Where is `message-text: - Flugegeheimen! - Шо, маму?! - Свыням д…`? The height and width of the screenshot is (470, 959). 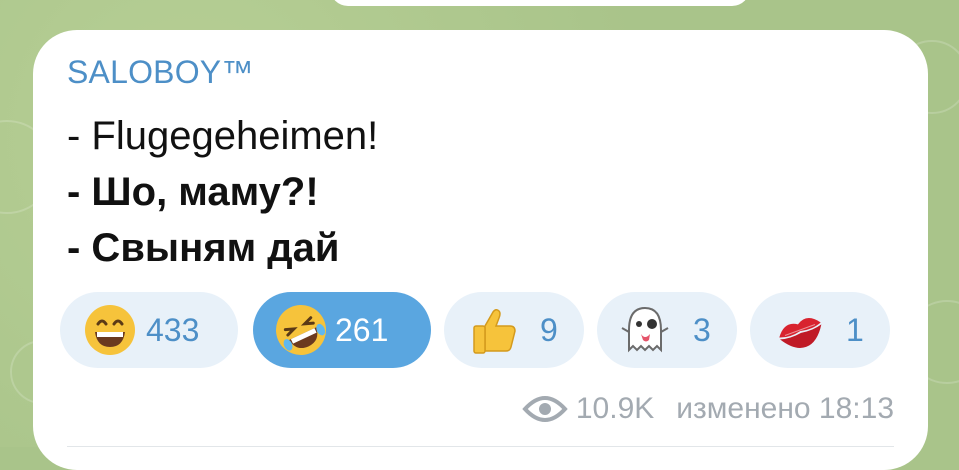
message-text: - Flugegeheimen! - Шо, маму?! - Свыням д… is located at coordinates (222, 192).